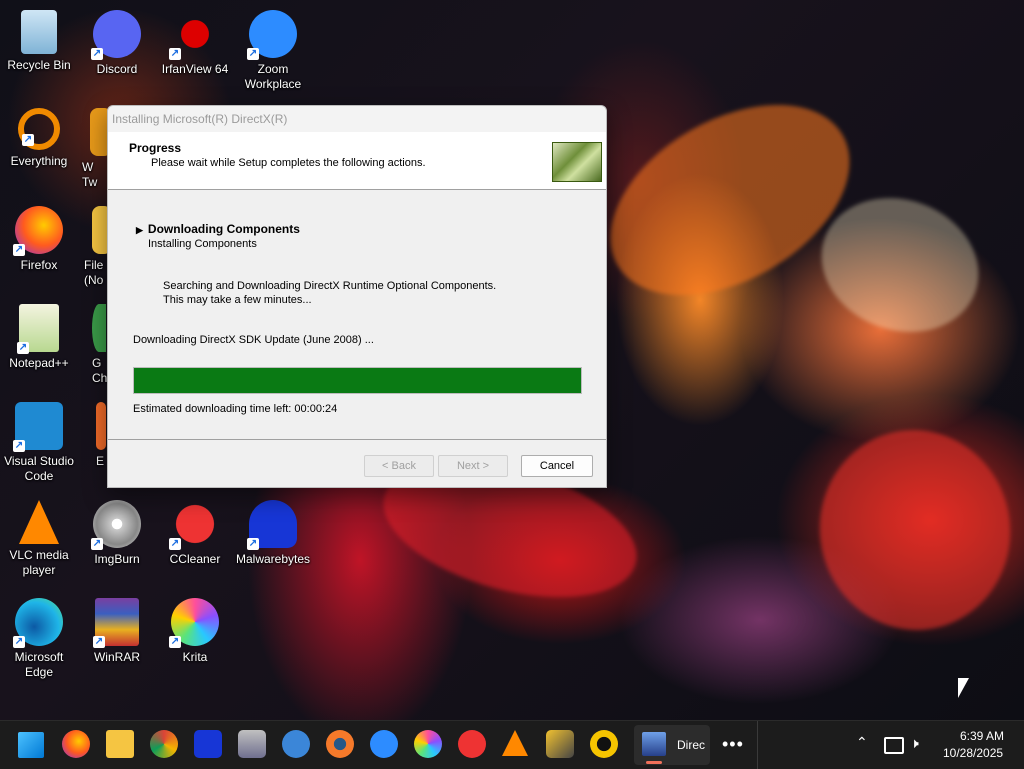 This screenshot has width=1024, height=769. What do you see at coordinates (39, 265) in the screenshot?
I see `icon-label: Firefox` at bounding box center [39, 265].